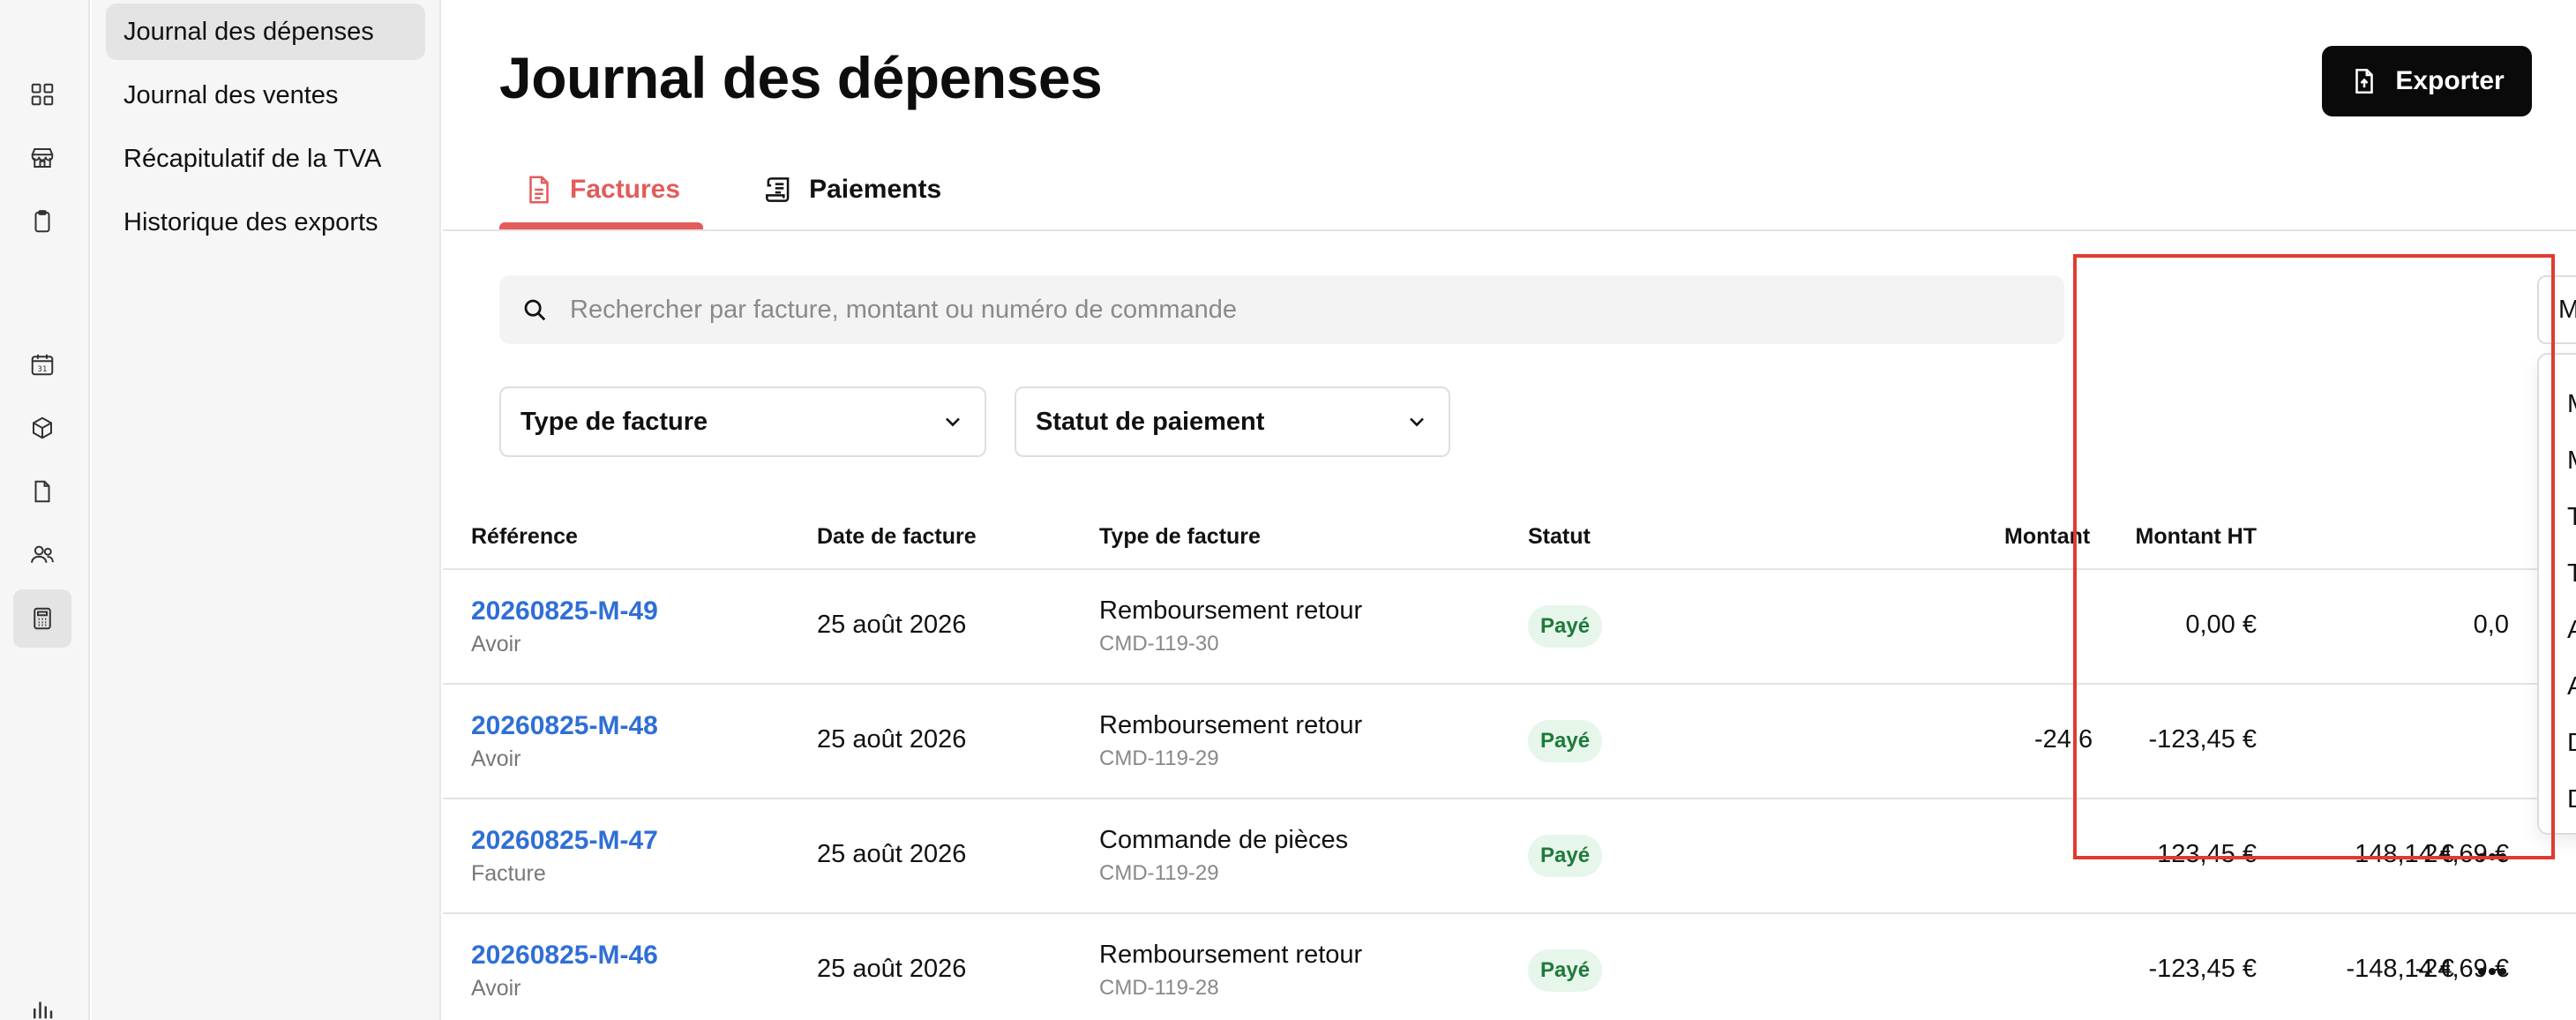  I want to click on invoice-type-select: Type de facture, so click(743, 421).